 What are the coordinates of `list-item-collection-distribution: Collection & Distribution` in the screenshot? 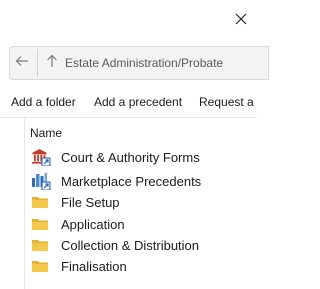 It's located at (144, 245).